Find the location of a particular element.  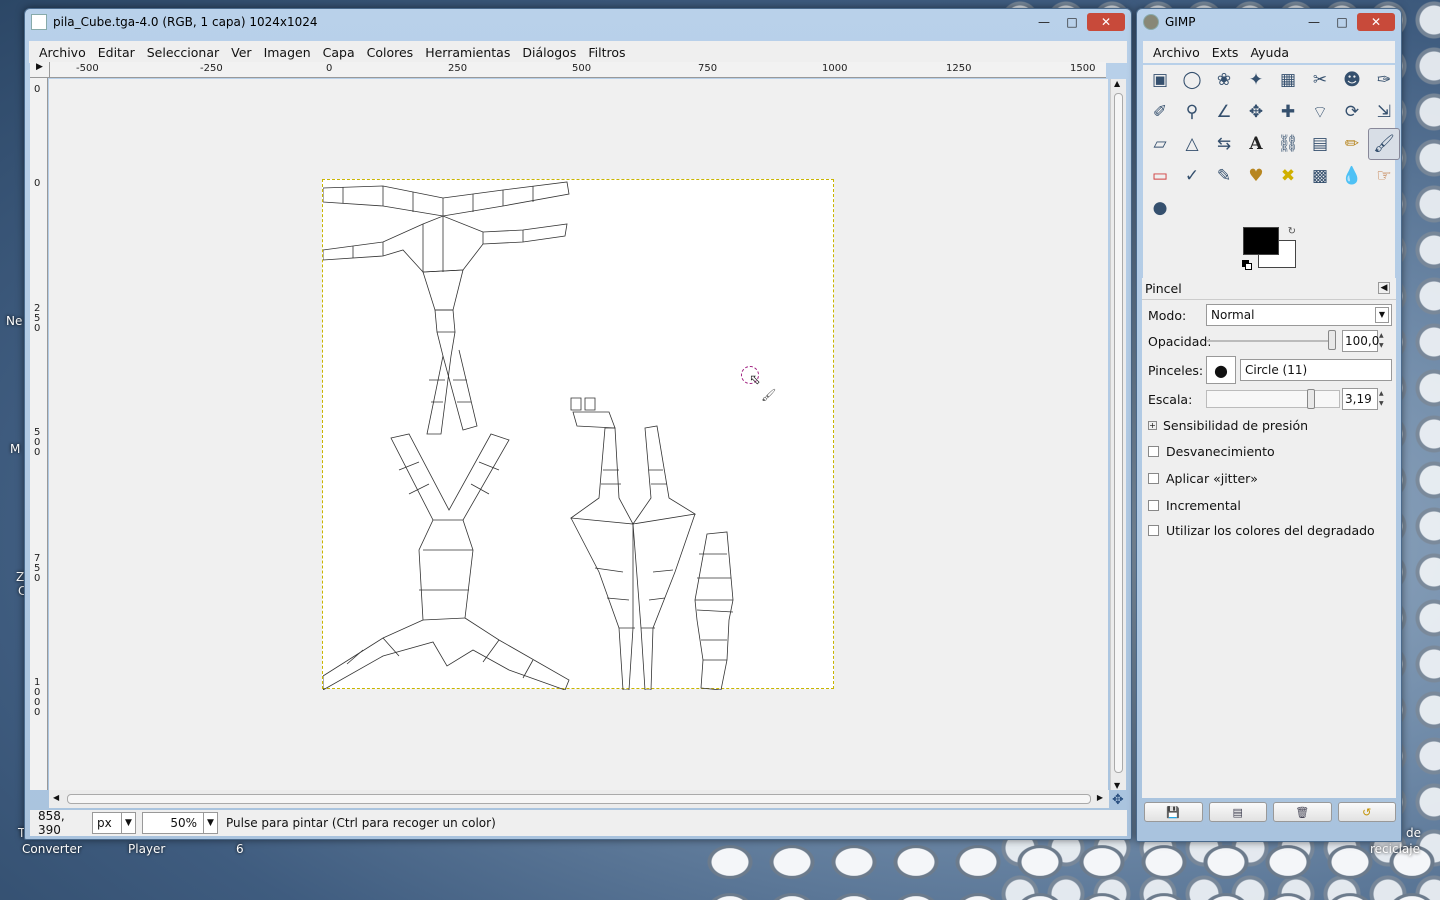

panel-menu-icon: ◀ is located at coordinates (1384, 288).